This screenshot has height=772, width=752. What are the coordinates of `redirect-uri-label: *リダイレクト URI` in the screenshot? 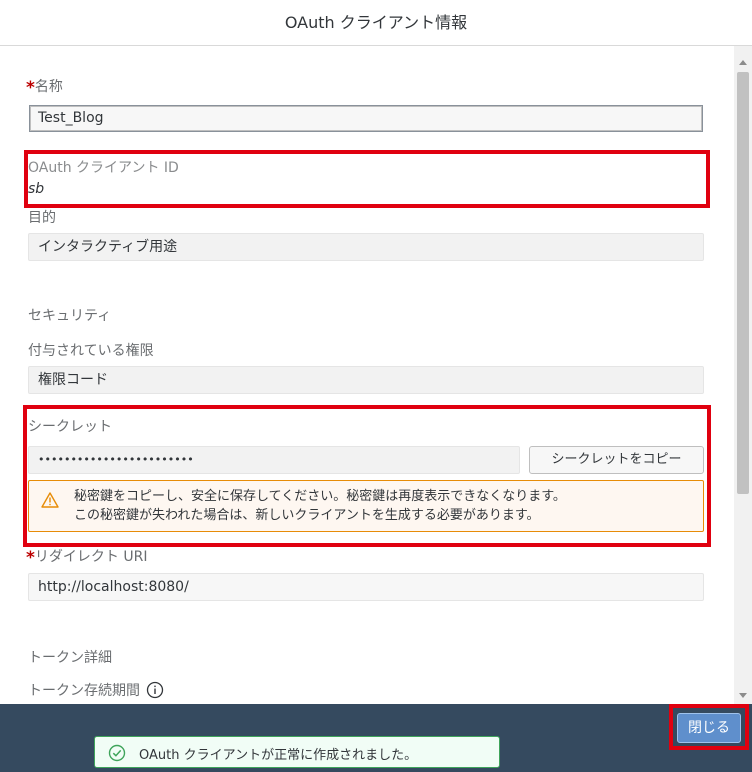 It's located at (87, 558).